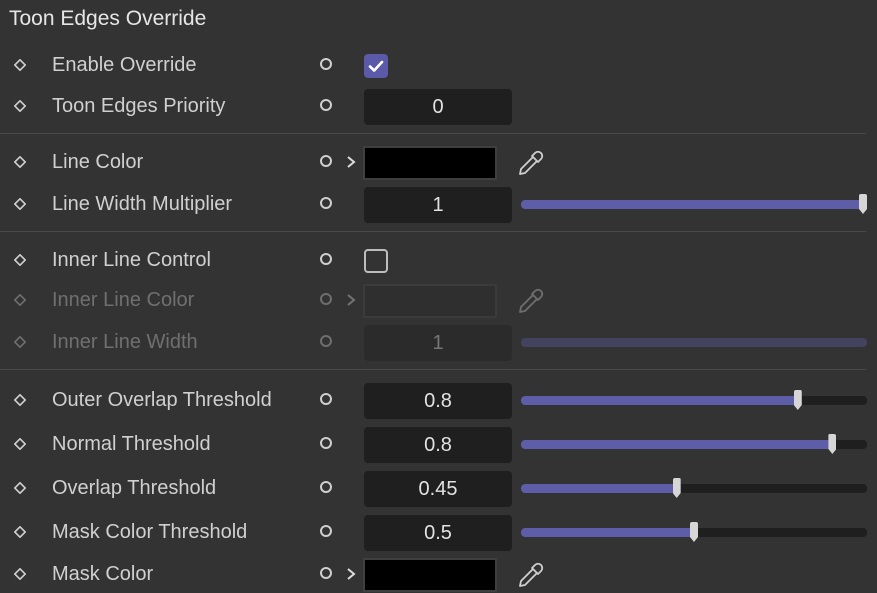  What do you see at coordinates (125, 342) in the screenshot?
I see `inner-line-width-label: Inner Line Width` at bounding box center [125, 342].